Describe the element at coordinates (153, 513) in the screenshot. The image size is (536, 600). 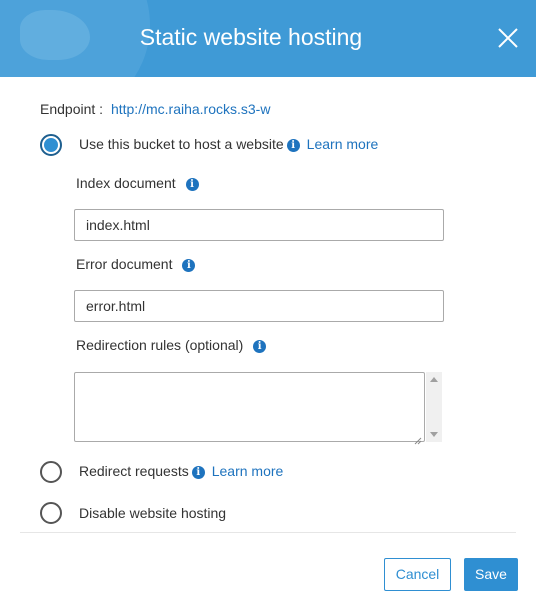
I see `disable-hosting-label: Disable website hosting` at that location.